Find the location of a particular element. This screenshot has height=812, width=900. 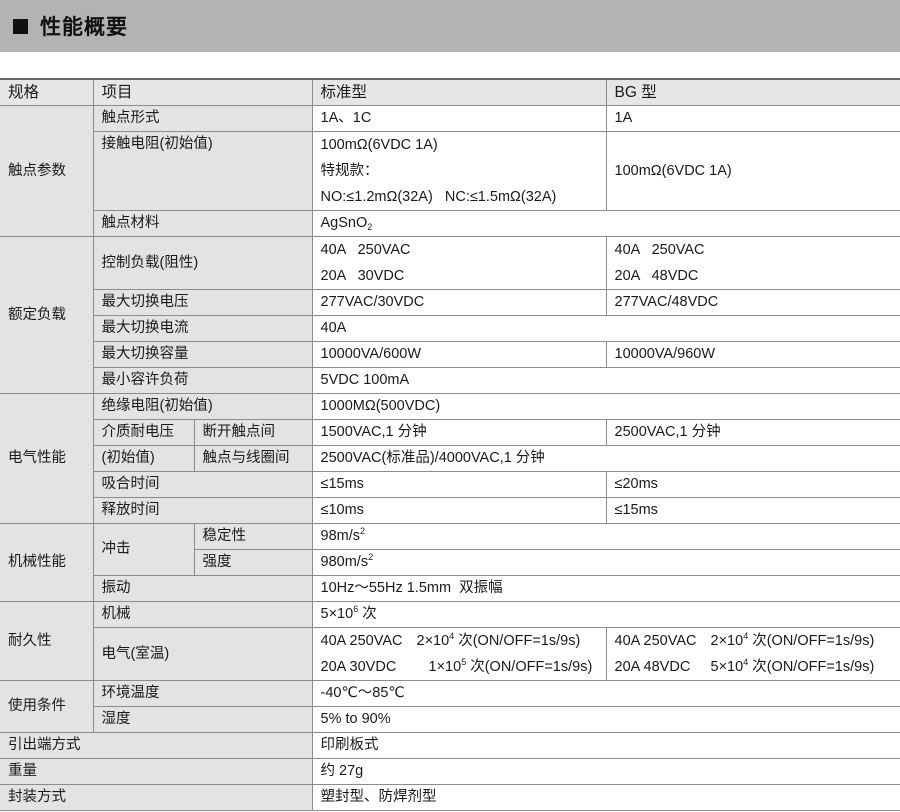

table-header-row: 规格 项目 标准型 BG 型 is located at coordinates (450, 92).